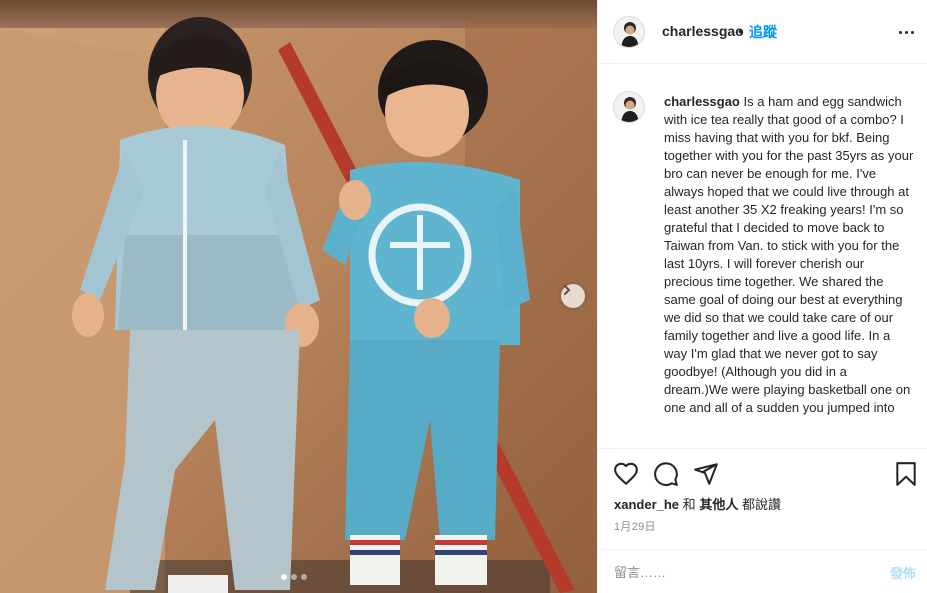 This screenshot has height=593, width=927. Describe the element at coordinates (739, 572) in the screenshot. I see `comment-input` at that location.